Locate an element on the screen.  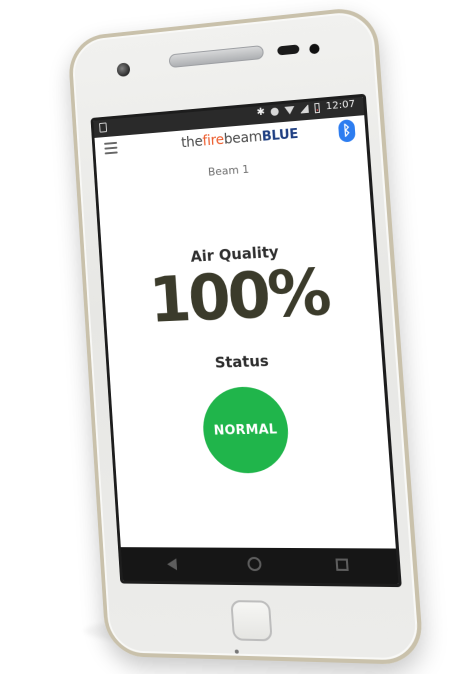
proximity-sensor is located at coordinates (288, 50).